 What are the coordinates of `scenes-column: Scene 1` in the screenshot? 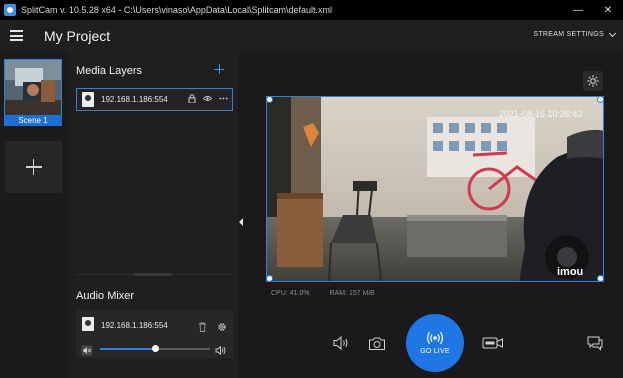 It's located at (34, 215).